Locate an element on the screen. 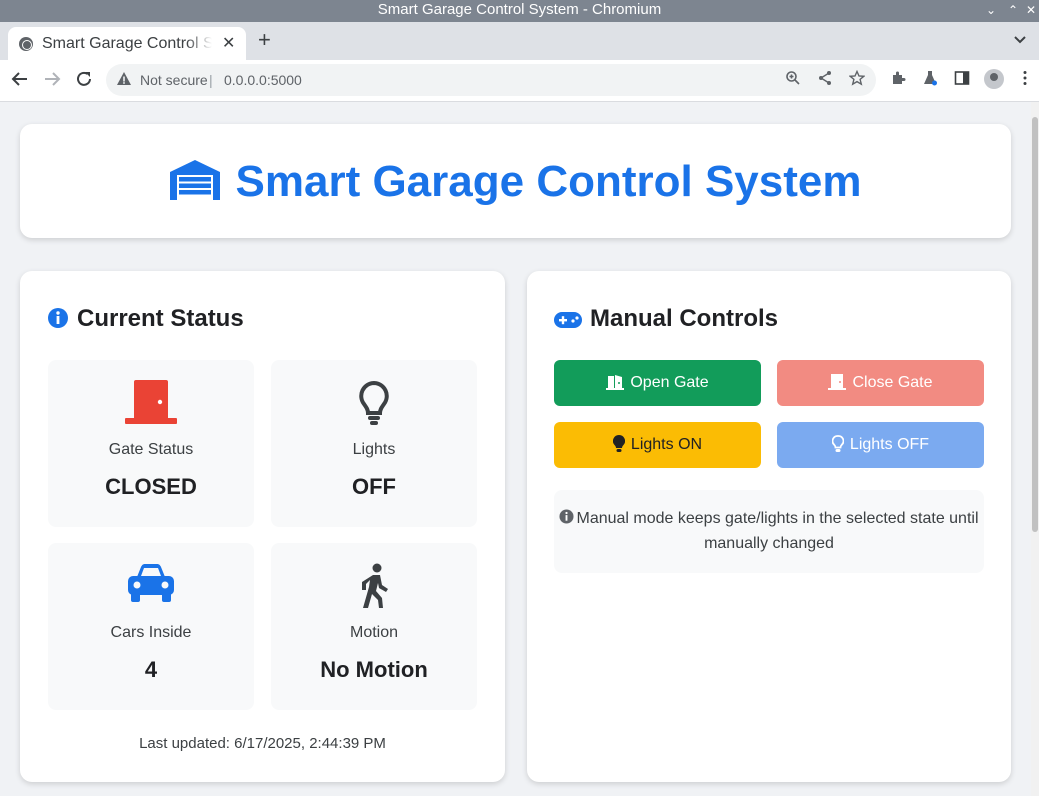 Image resolution: width=1039 pixels, height=796 pixels. lights-off-button: Lights OFF is located at coordinates (880, 445).